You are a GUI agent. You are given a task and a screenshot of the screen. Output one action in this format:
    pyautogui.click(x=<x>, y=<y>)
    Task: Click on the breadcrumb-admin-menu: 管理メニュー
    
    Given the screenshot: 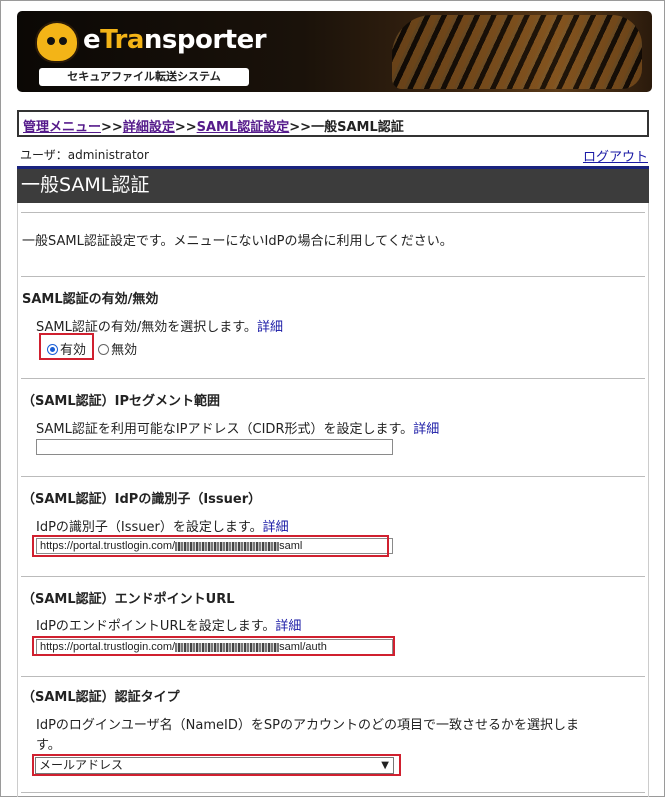 What is the action you would take?
    pyautogui.click(x=62, y=127)
    